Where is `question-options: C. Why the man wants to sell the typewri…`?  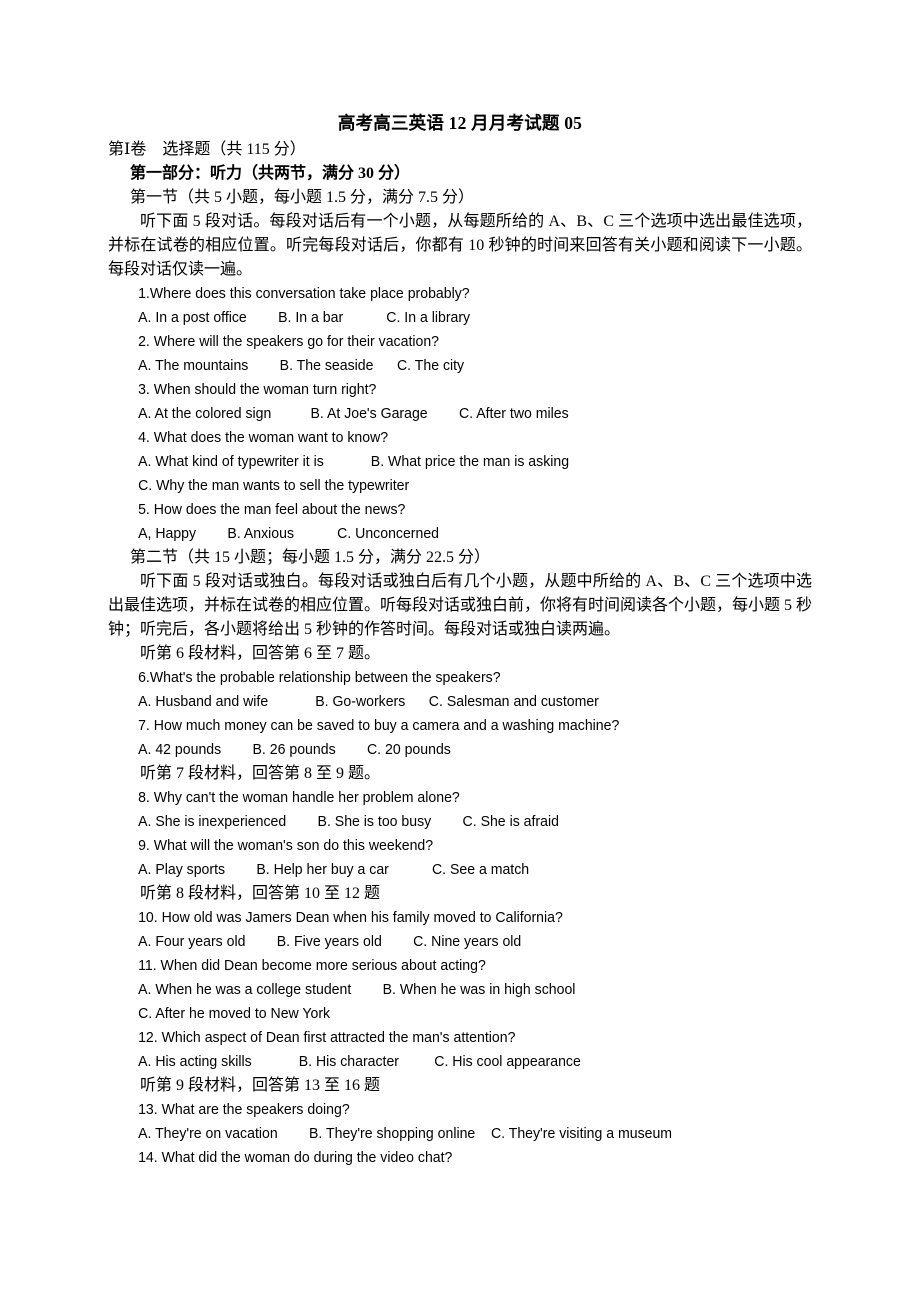
question-options: C. Why the man wants to sell the typewri… is located at coordinates (274, 485).